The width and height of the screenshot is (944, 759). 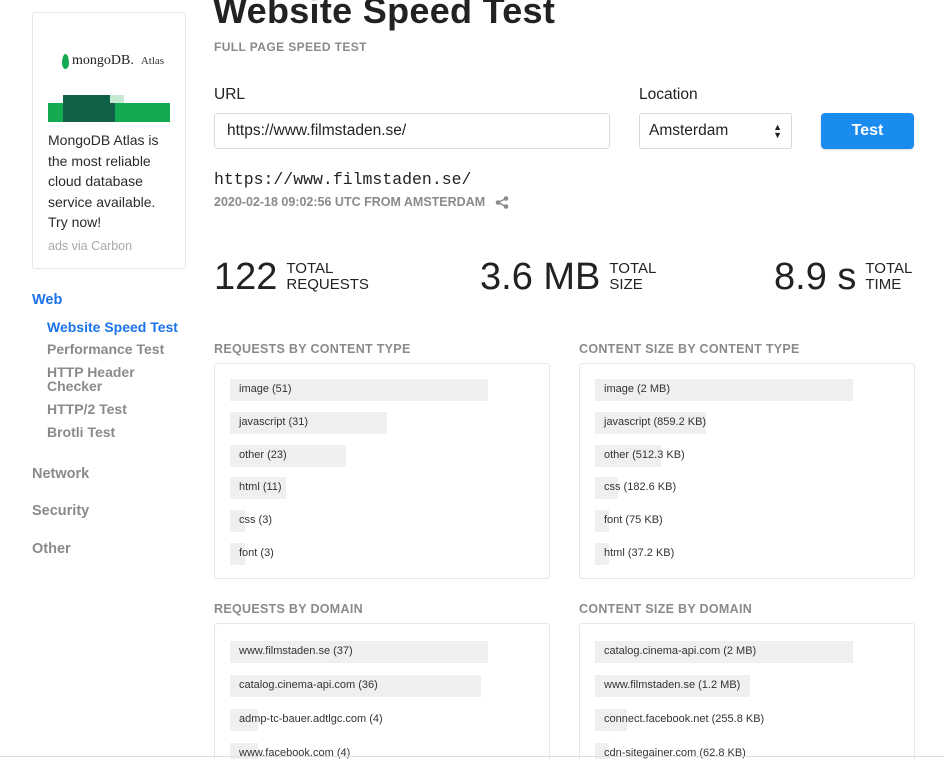 I want to click on ad-brand-sub: Atlas, so click(x=152, y=61).